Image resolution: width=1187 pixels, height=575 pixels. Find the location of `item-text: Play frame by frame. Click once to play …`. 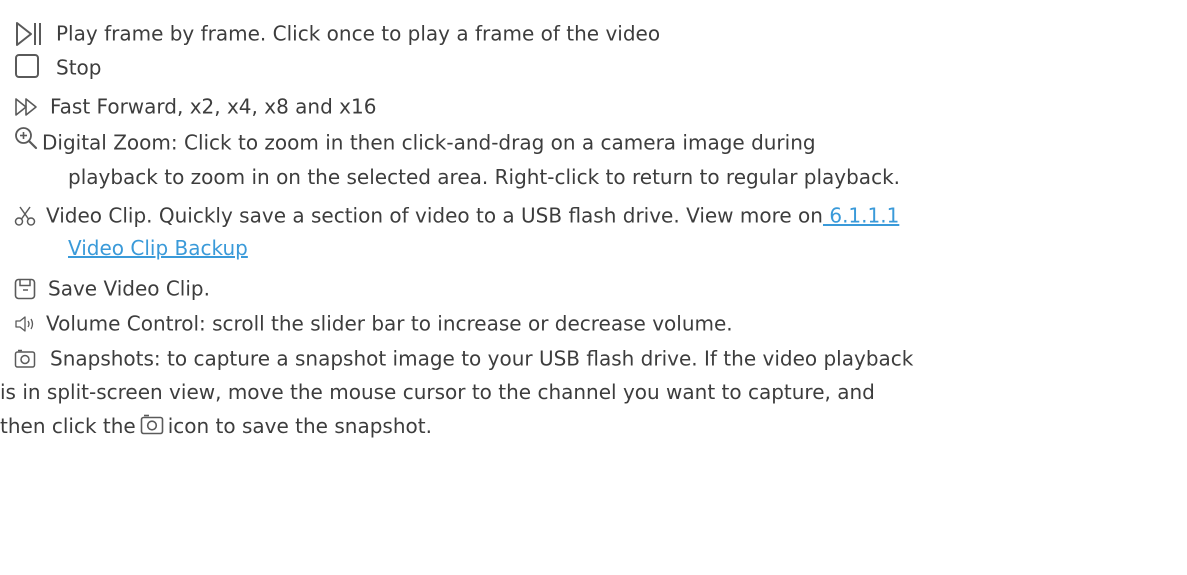

item-text: Play frame by frame. Click once to play … is located at coordinates (358, 33).